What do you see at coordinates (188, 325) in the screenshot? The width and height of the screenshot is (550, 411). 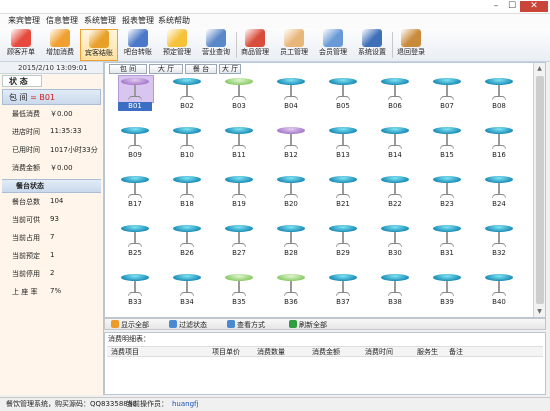 I see `filter-status-button: 过滤状态` at bounding box center [188, 325].